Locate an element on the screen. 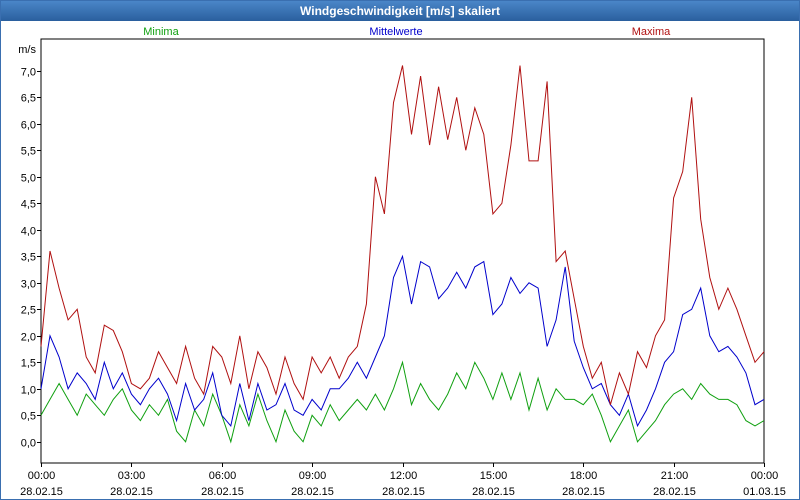 The image size is (800, 500). x-tick-label-date: 01.03.15 is located at coordinates (764, 492).